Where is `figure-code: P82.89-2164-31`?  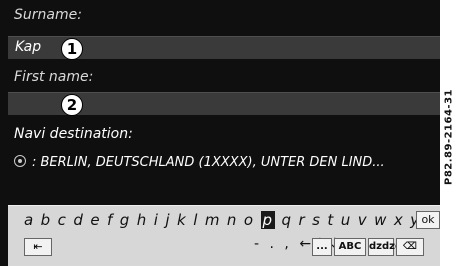 figure-code: P82.89-2164-31 is located at coordinates (448, 136).